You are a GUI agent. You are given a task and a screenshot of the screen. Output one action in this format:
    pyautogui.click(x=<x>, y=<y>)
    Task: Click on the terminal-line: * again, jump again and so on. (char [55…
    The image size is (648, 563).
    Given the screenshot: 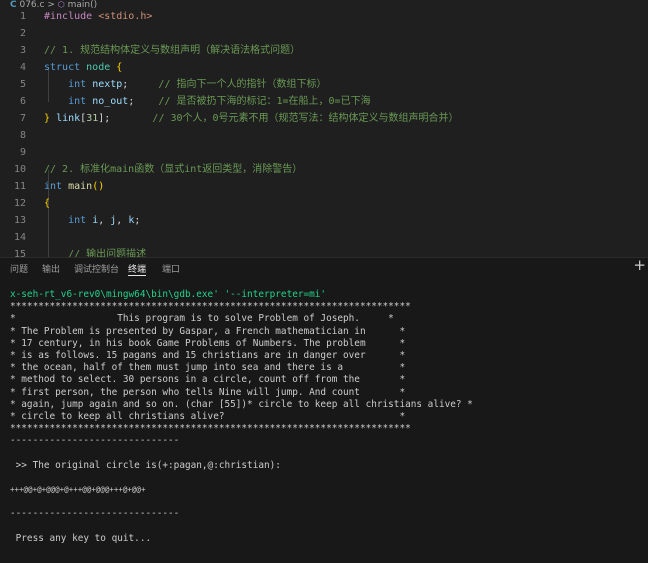 What is the action you would take?
    pyautogui.click(x=241, y=404)
    